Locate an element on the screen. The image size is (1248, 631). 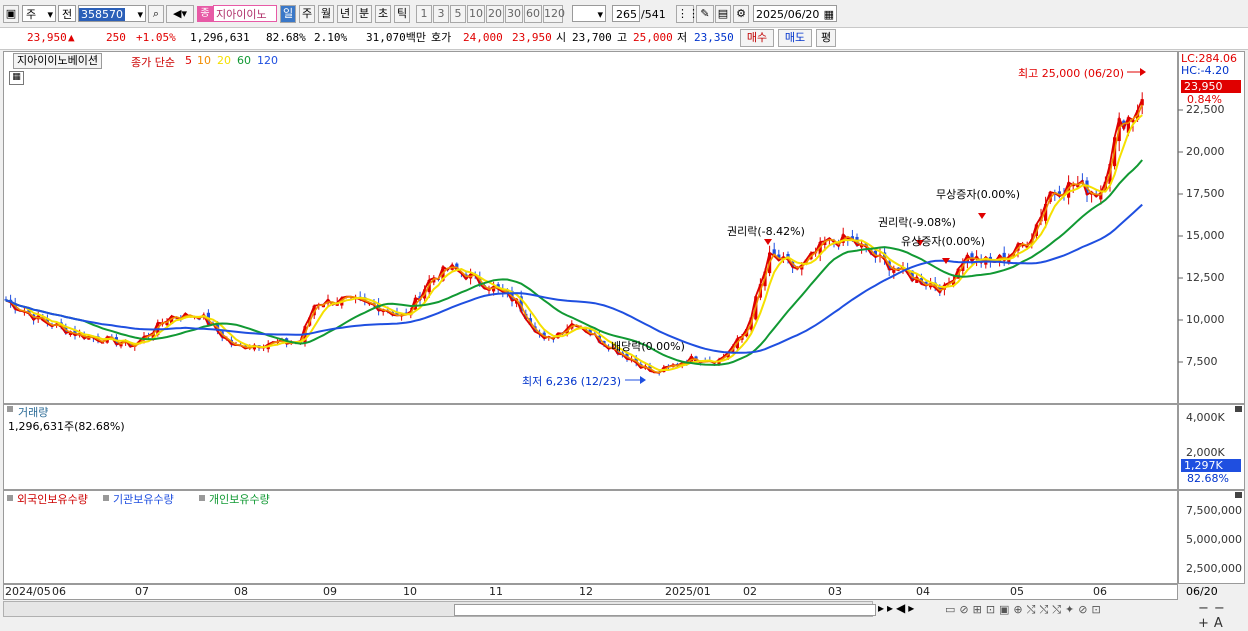
high-annotation: 최고 25,000 (06/20) is located at coordinates (1071, 73).